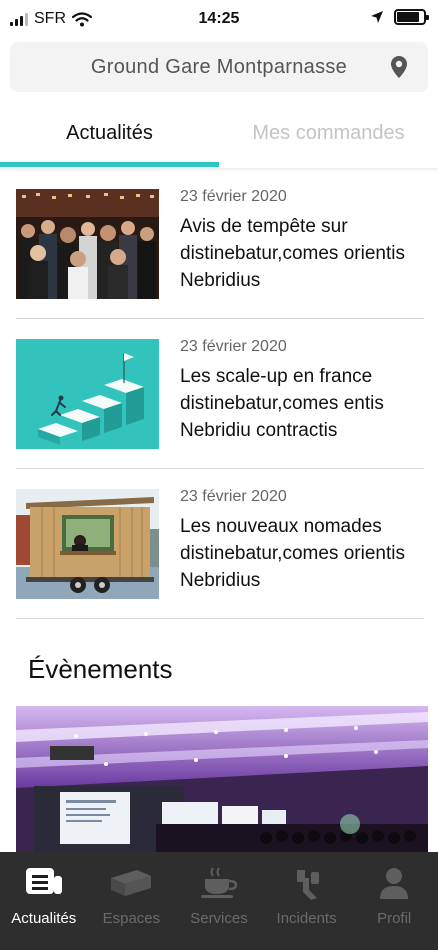 This screenshot has height=950, width=438. What do you see at coordinates (307, 901) in the screenshot?
I see `nav-incidents: Incidents` at bounding box center [307, 901].